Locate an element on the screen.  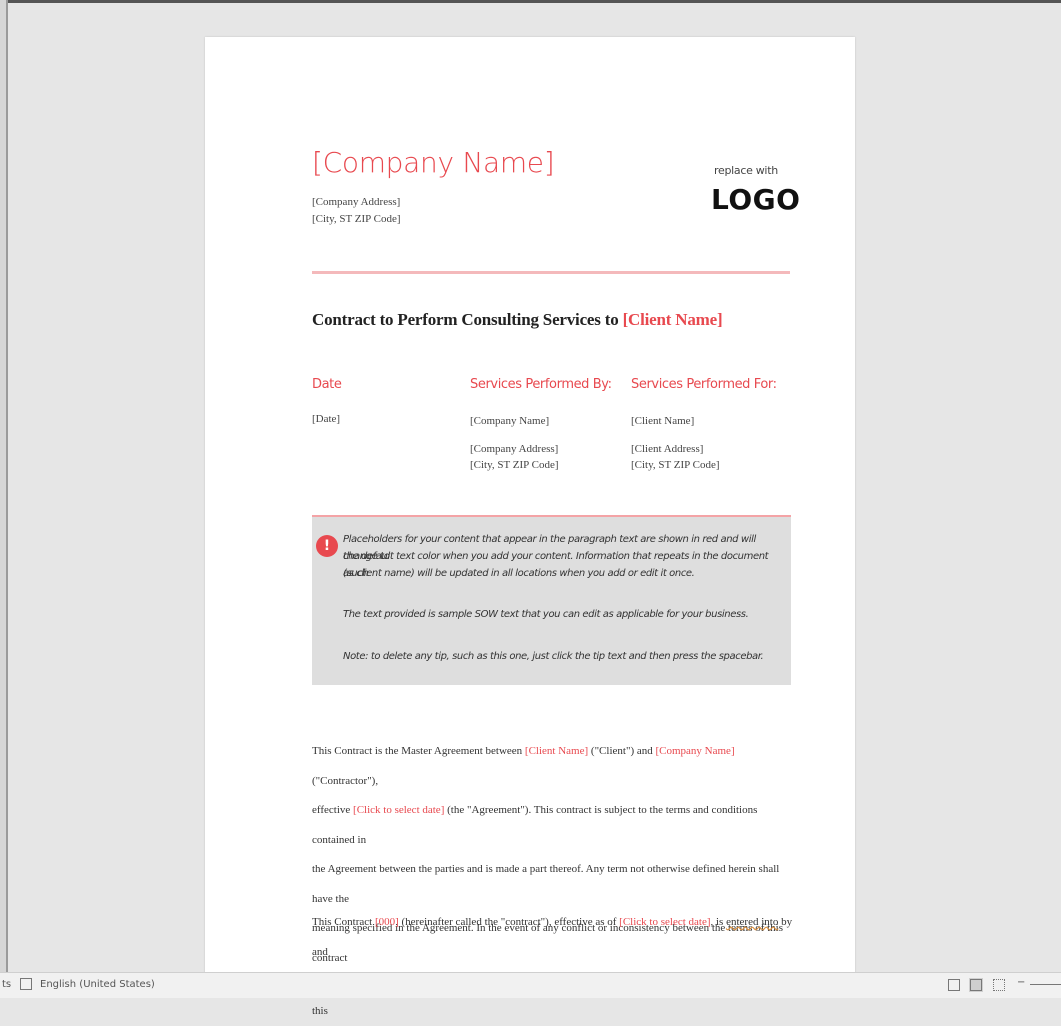
status-bar is located at coordinates (530, 985).